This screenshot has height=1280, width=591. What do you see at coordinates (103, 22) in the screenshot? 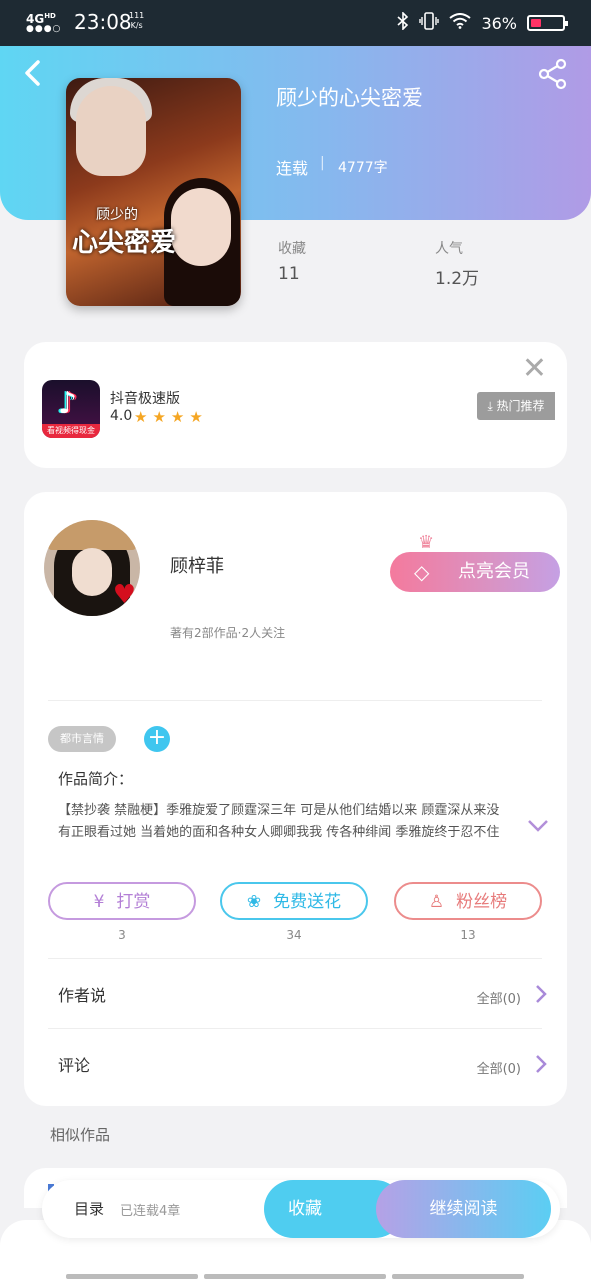
I see `clock: 23:08` at bounding box center [103, 22].